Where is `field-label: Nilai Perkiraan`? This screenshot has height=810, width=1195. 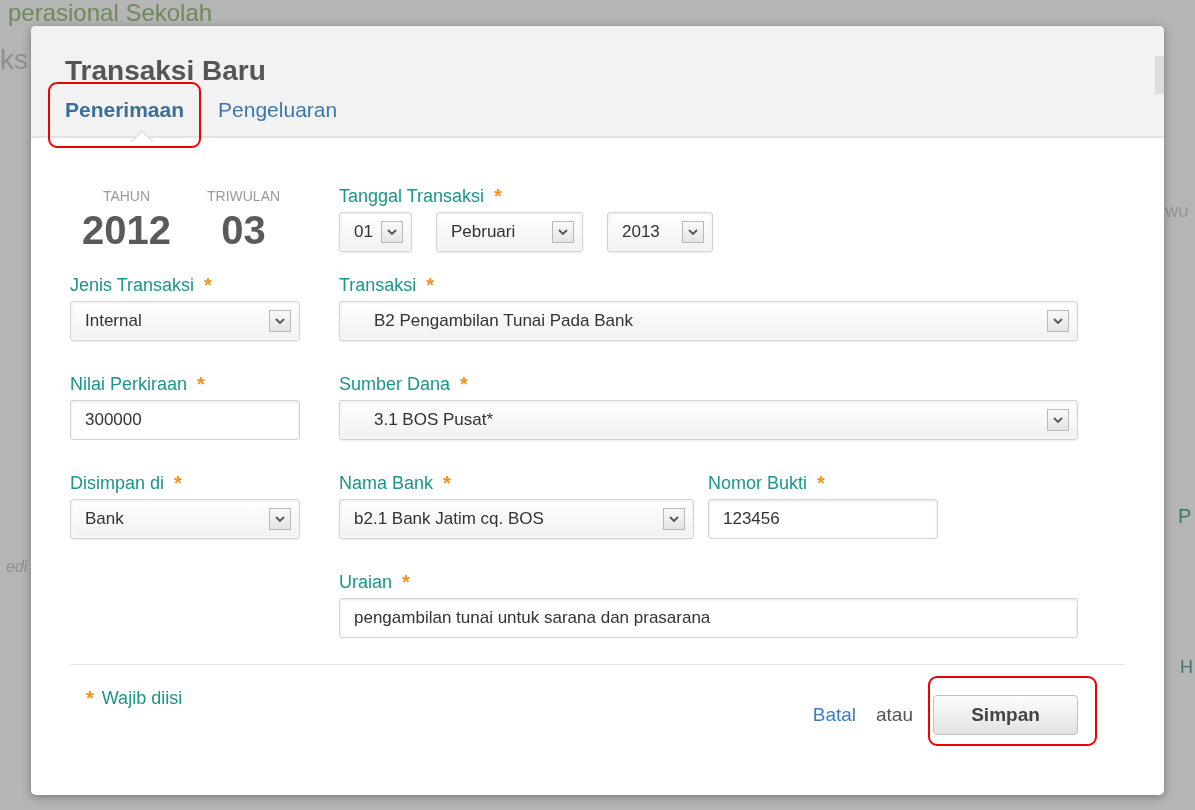
field-label: Nilai Perkiraan is located at coordinates (129, 384).